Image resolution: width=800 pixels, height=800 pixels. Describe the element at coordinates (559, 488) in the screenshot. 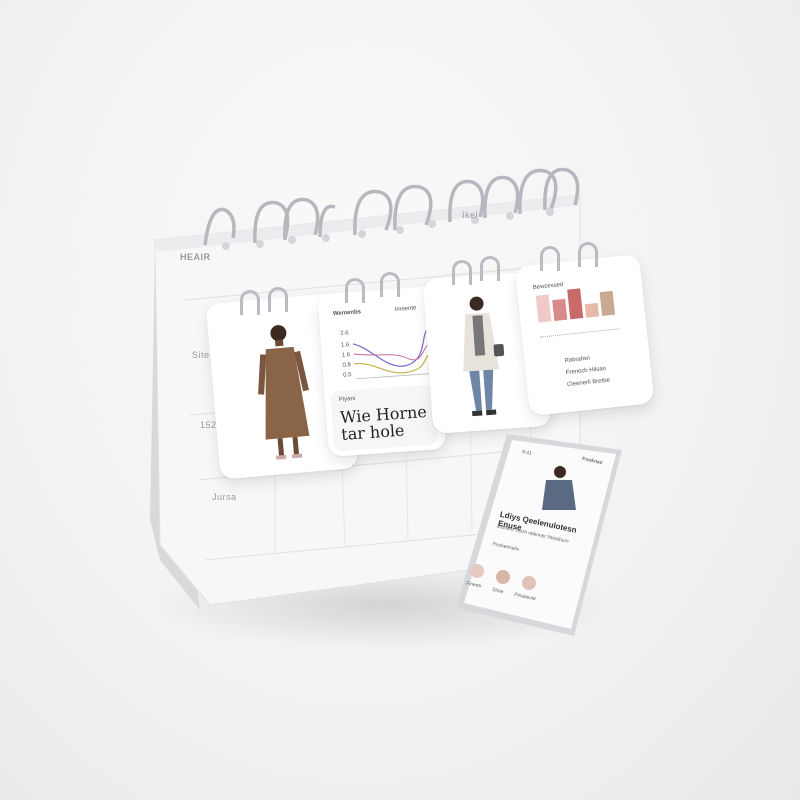

I see `phone-model-photo` at that location.